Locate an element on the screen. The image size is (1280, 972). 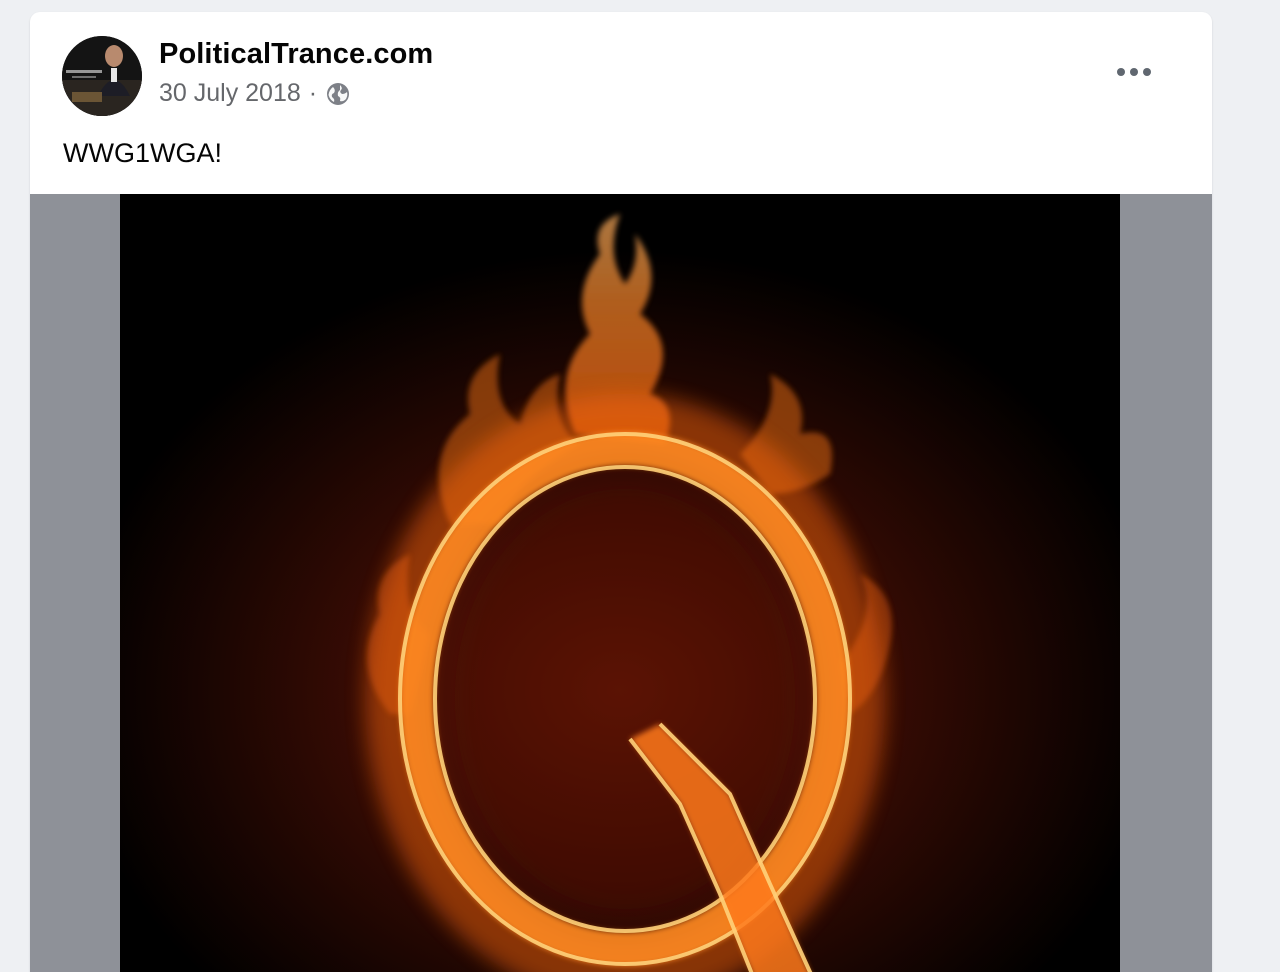
post-text: WWG1WGA! is located at coordinates (142, 153).